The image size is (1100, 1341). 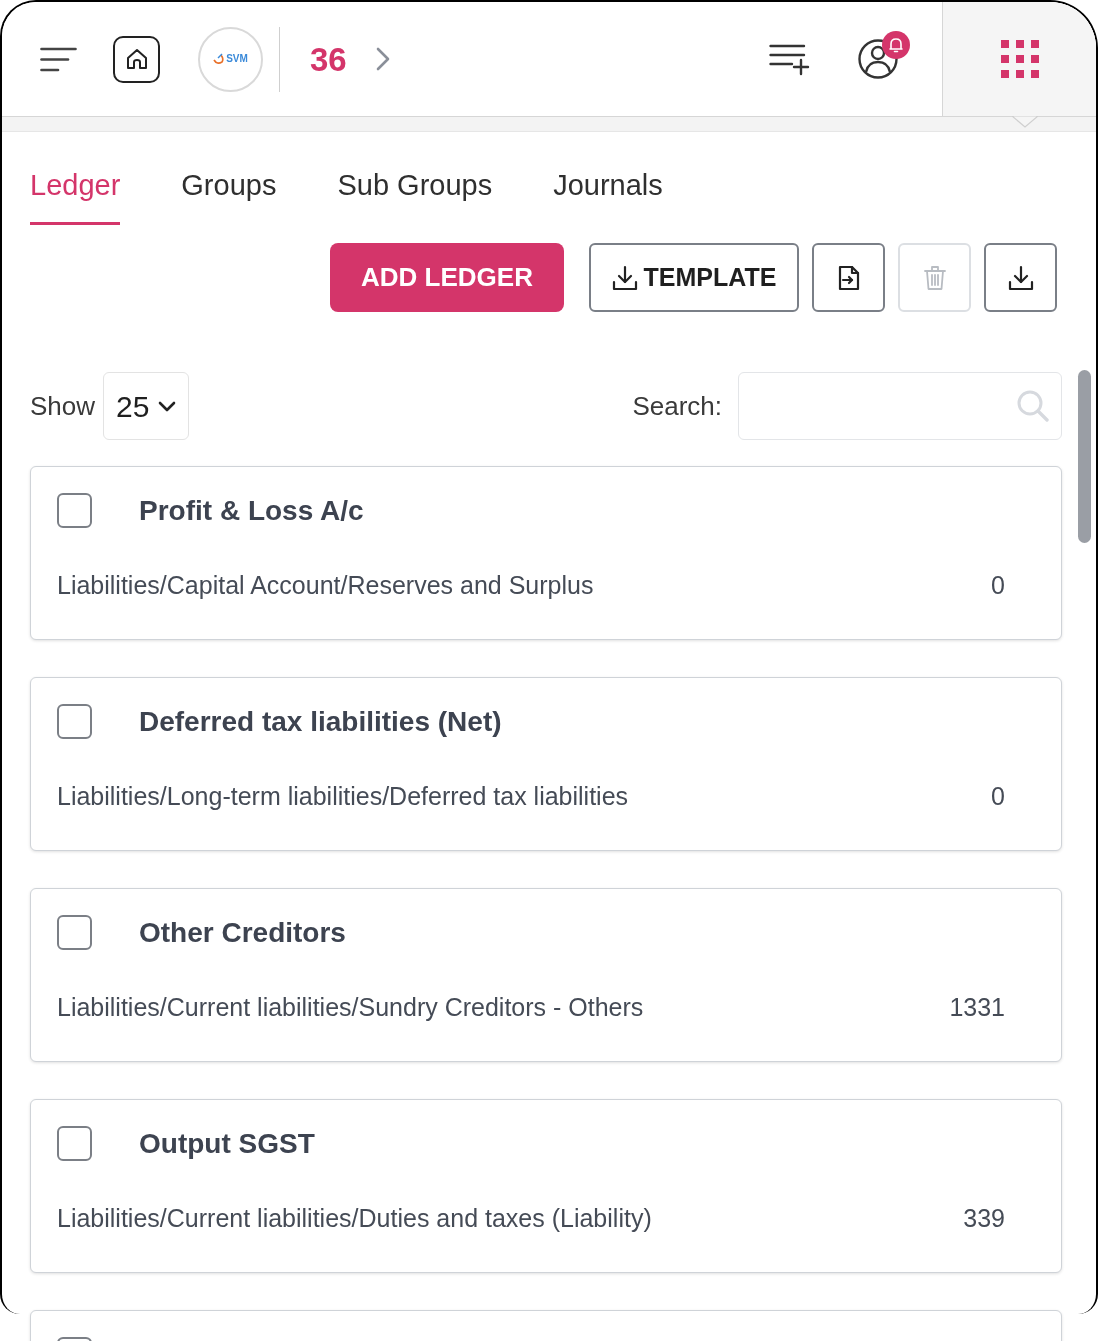 What do you see at coordinates (229, 192) in the screenshot?
I see `tab: Groups` at bounding box center [229, 192].